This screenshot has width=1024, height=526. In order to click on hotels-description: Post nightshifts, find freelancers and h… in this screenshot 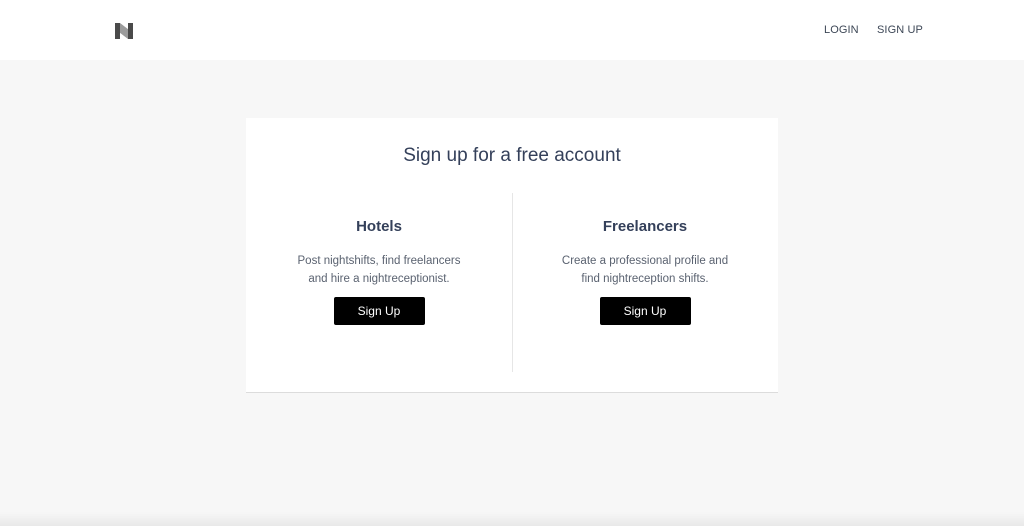, I will do `click(379, 270)`.